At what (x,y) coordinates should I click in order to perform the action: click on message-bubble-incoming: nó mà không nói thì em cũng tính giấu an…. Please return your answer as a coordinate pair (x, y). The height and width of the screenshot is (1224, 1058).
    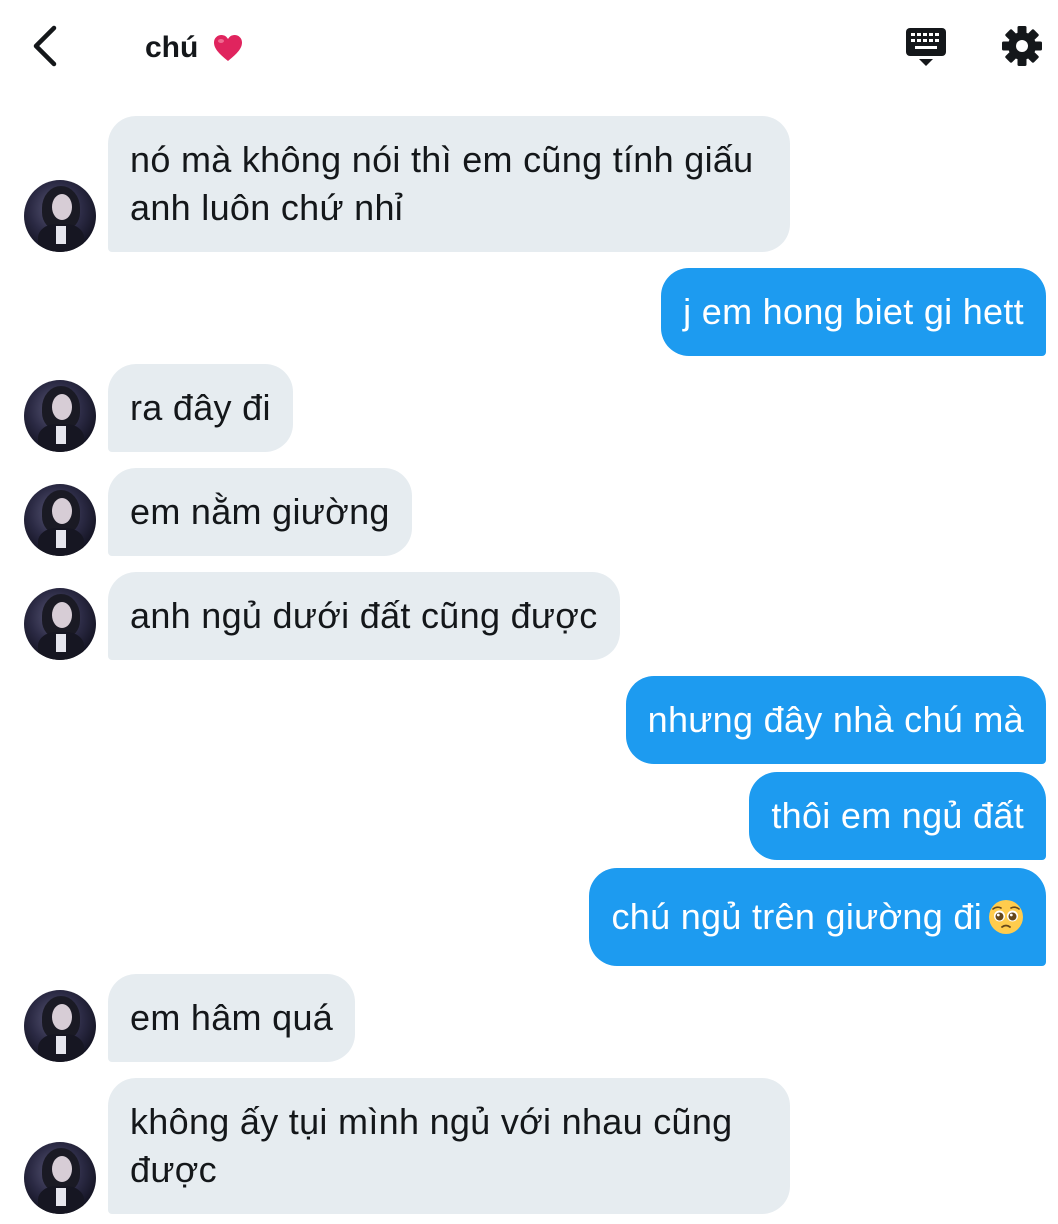
    Looking at the image, I should click on (449, 184).